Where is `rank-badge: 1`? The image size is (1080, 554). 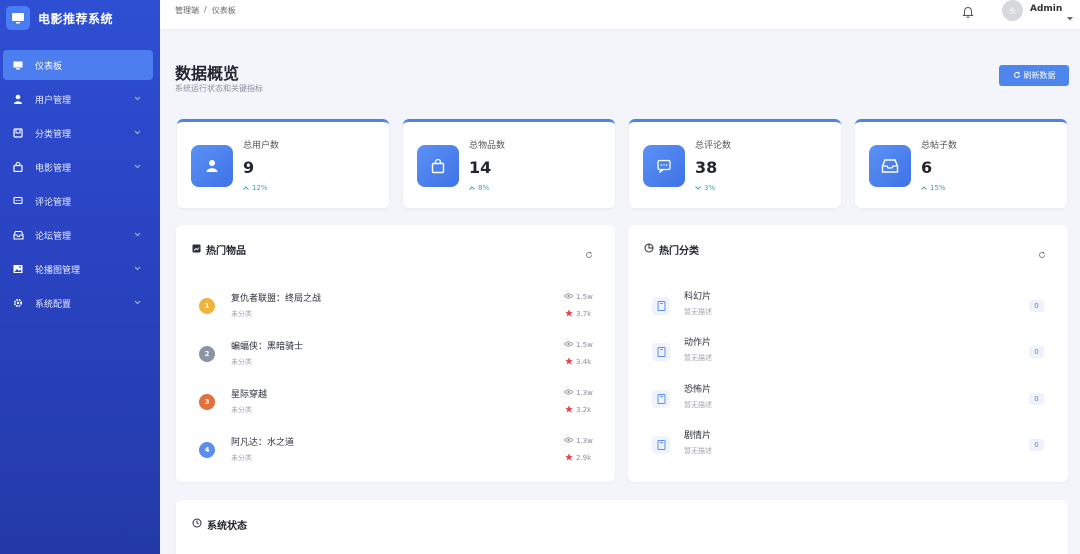 rank-badge: 1 is located at coordinates (207, 306).